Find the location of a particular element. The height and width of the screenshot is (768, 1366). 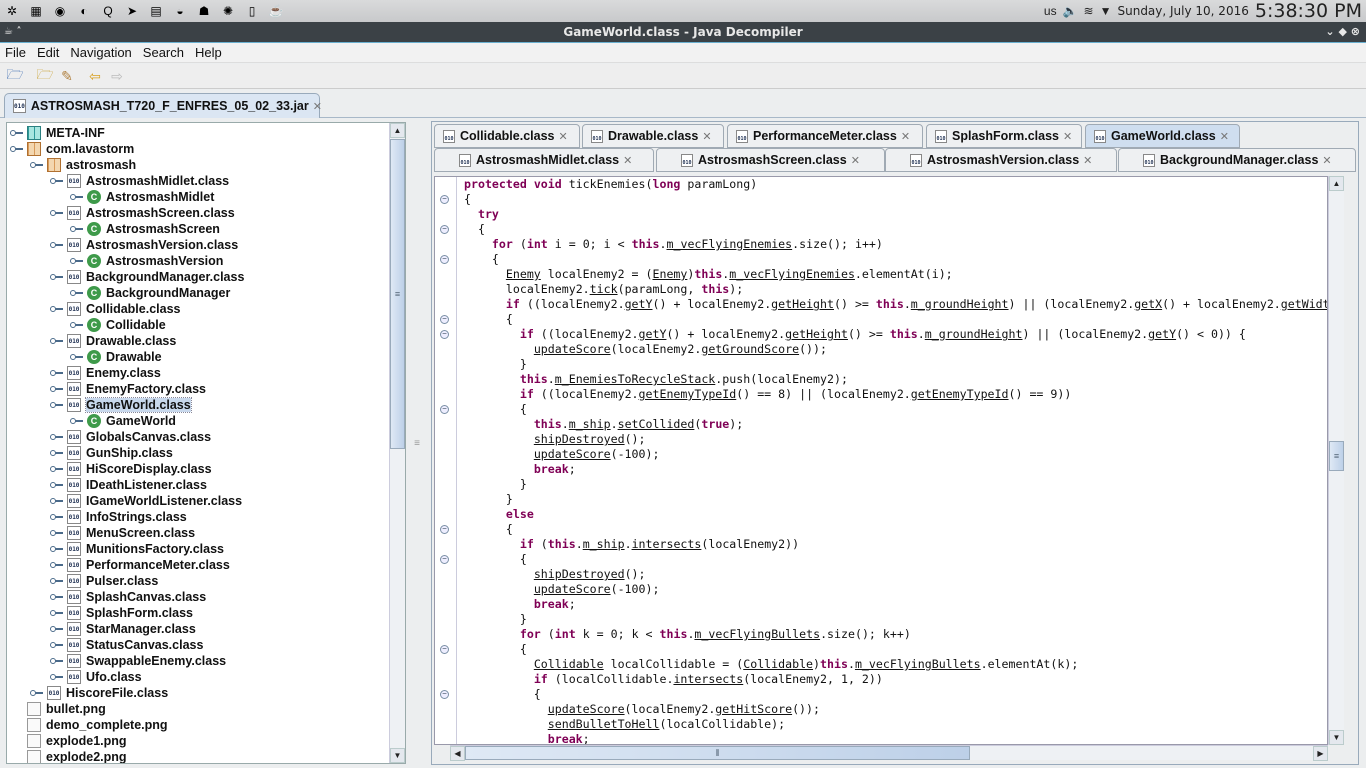

editor-tab: 010 AstrosmashVersion.class ✕ is located at coordinates (1001, 160).